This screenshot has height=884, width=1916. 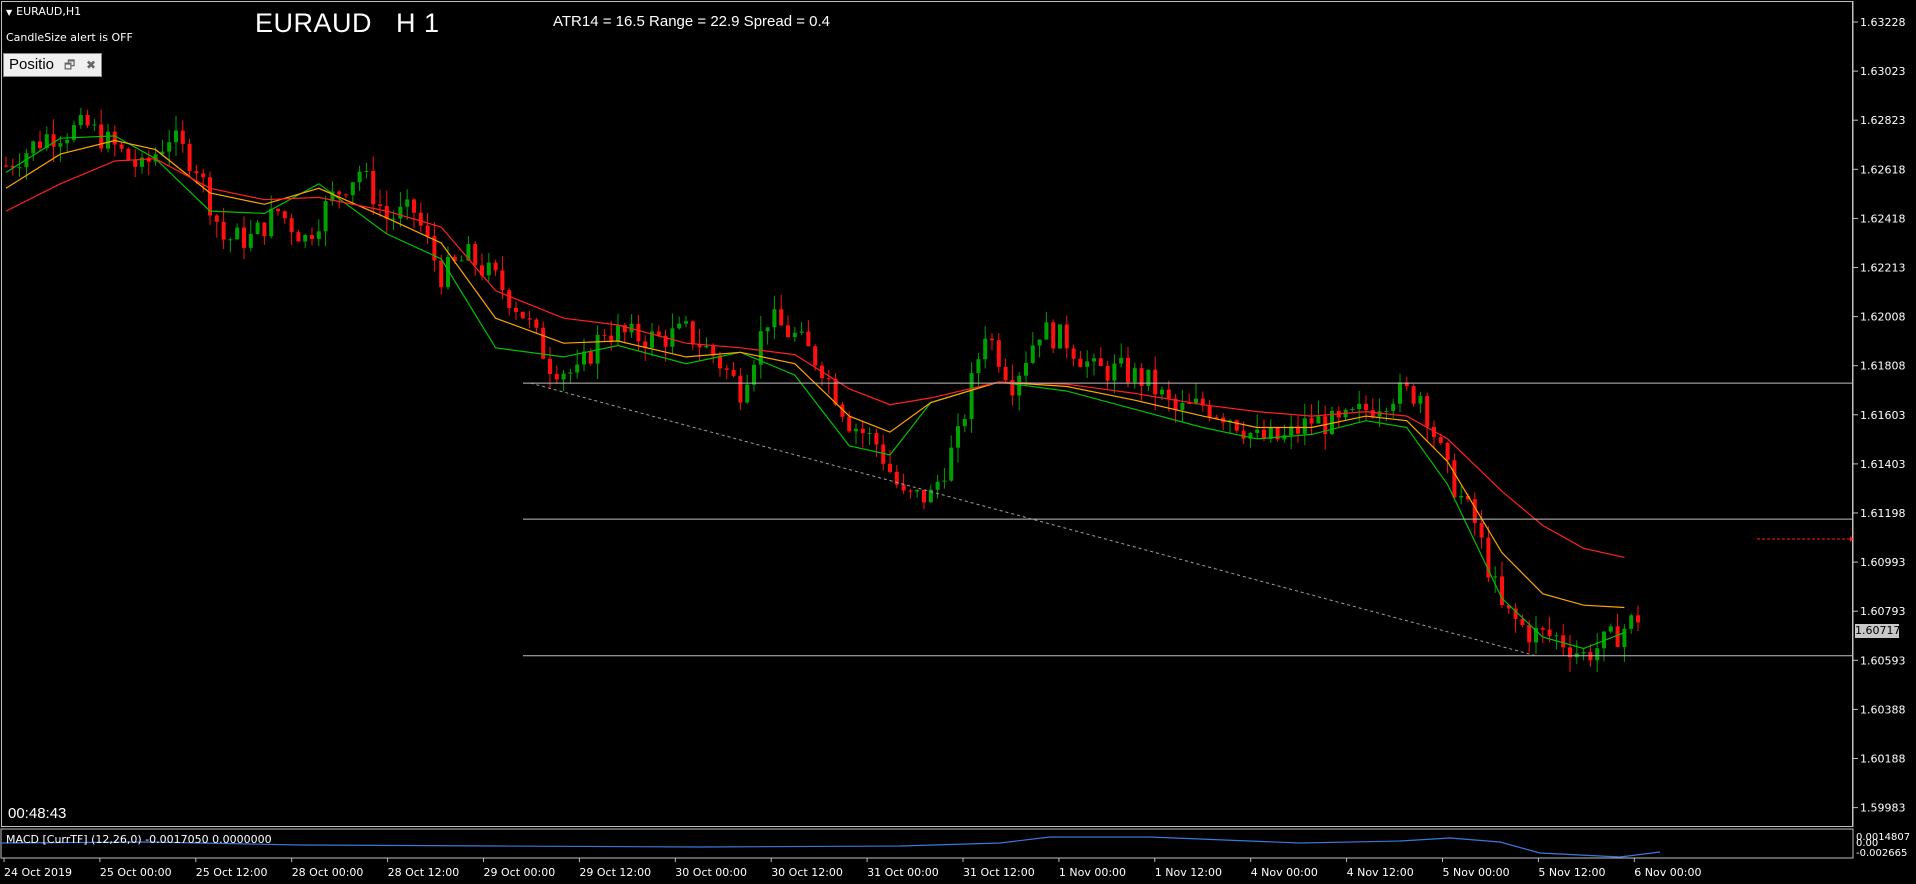 I want to click on price-label: 1.61403, so click(x=1883, y=464).